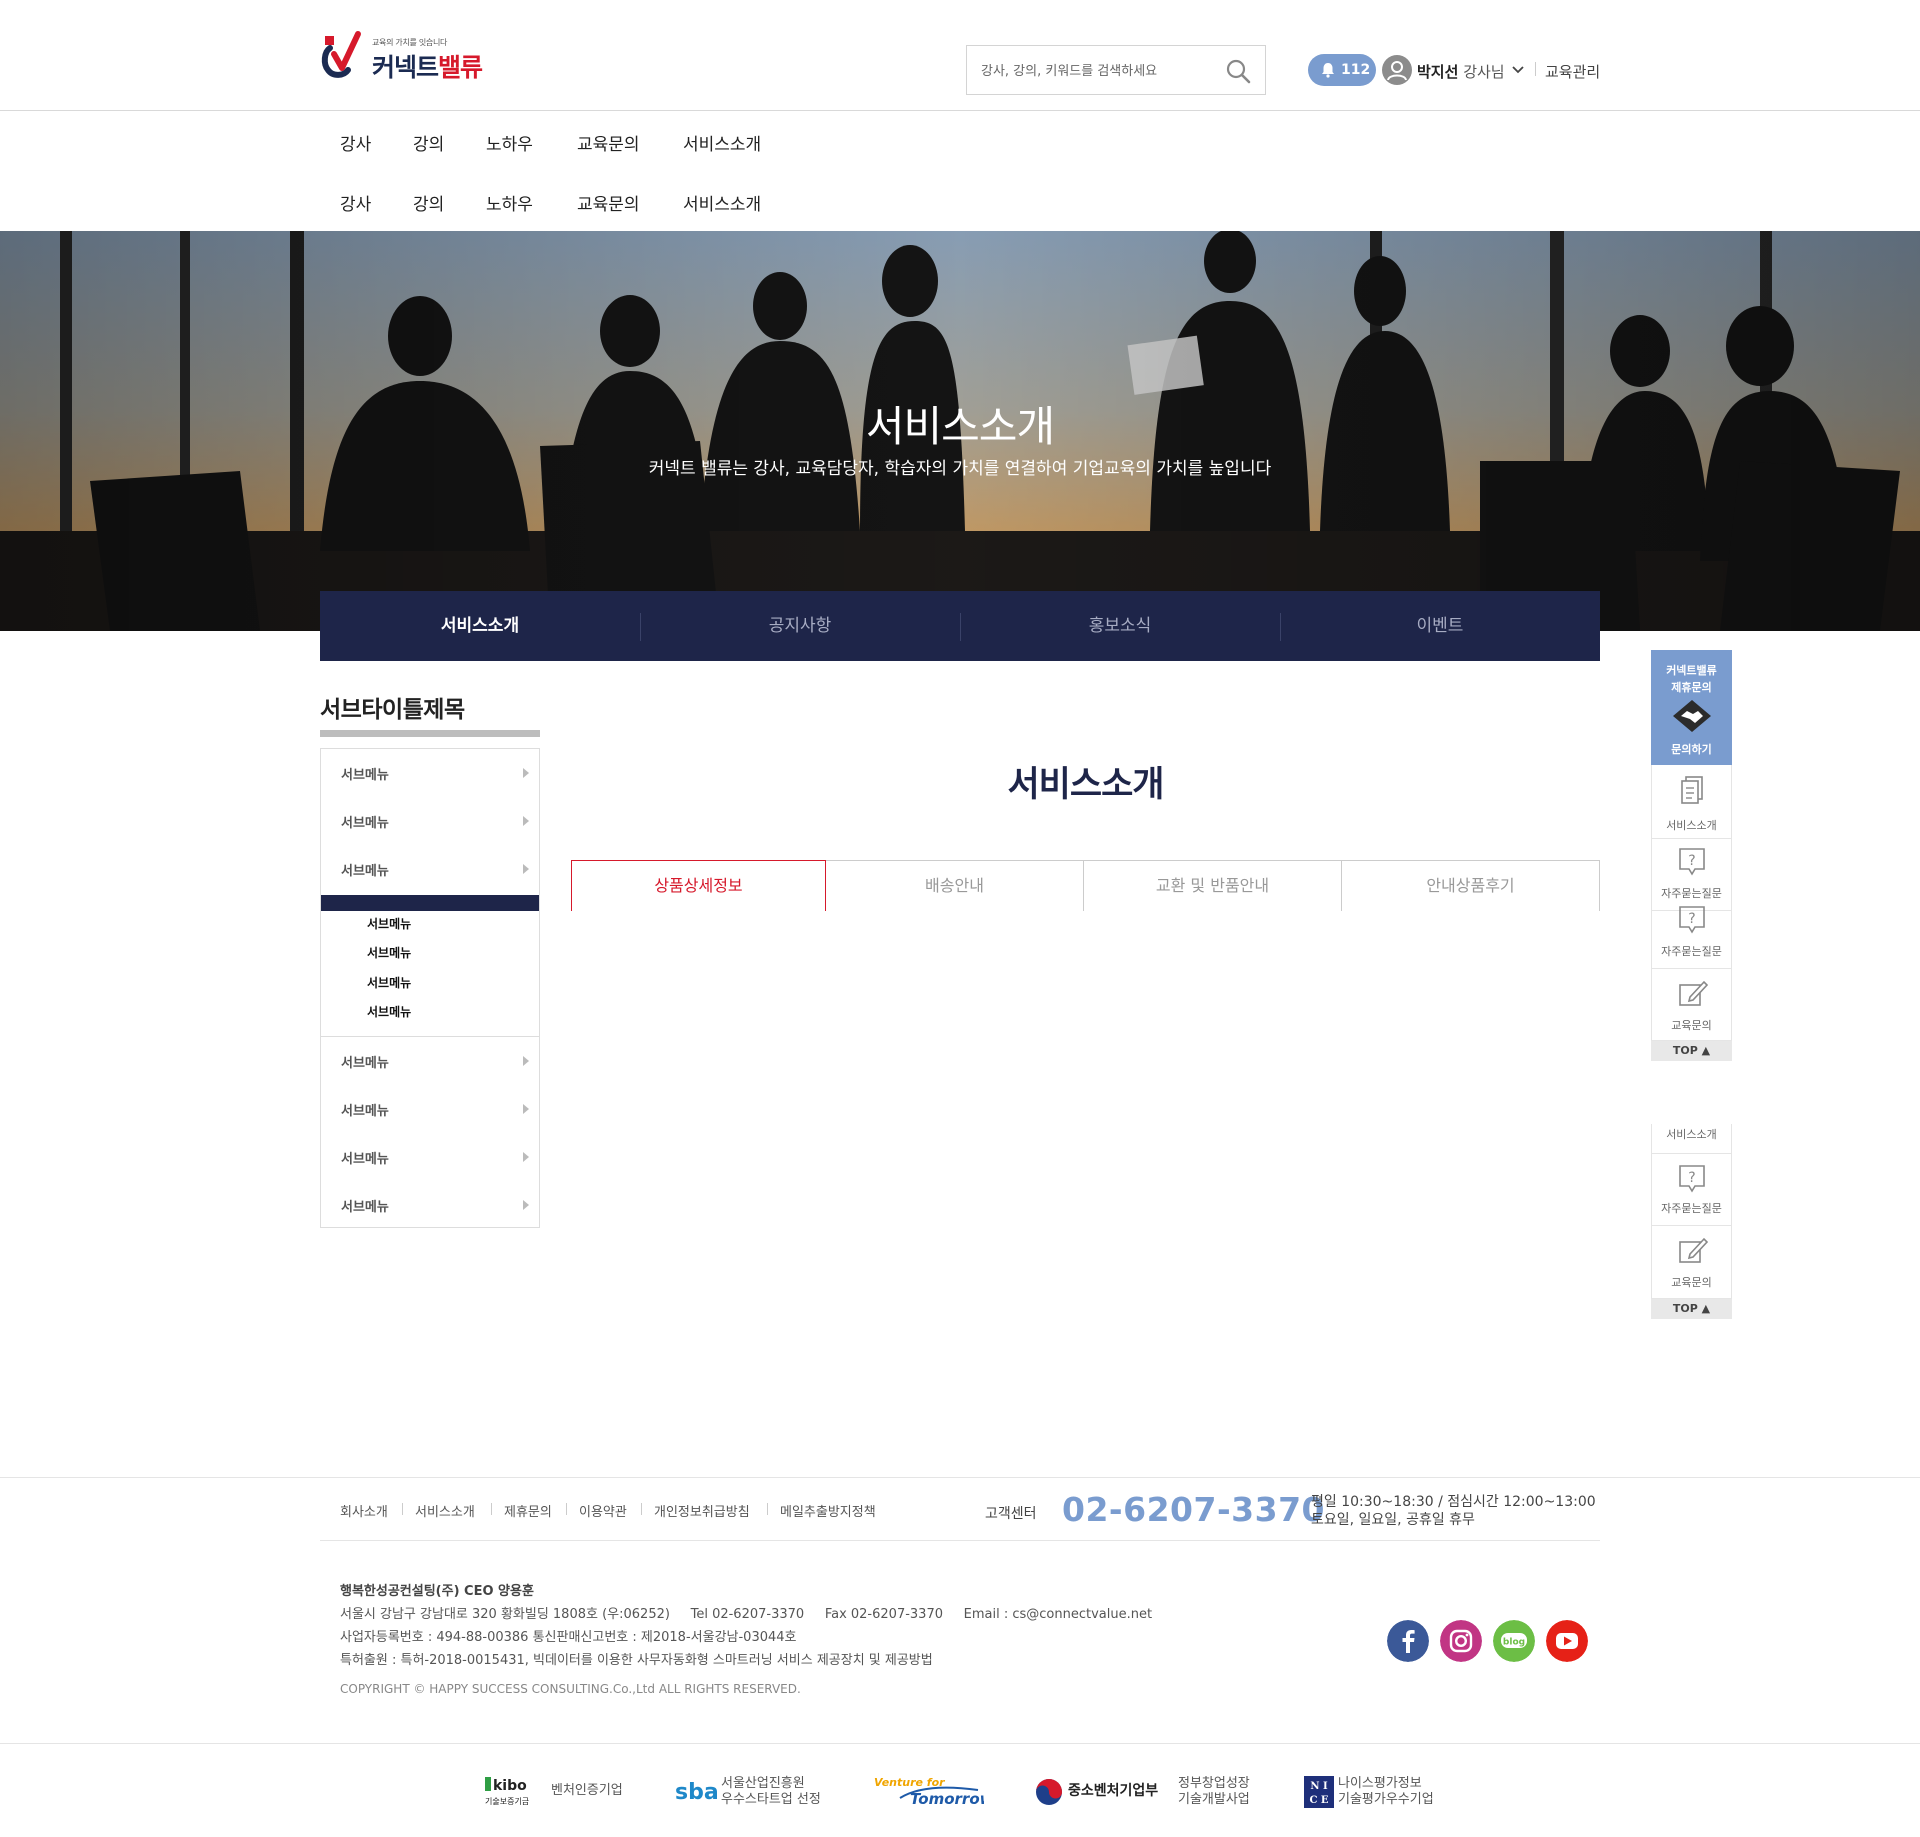  What do you see at coordinates (1518, 70) in the screenshot?
I see `chevron-down-icon` at bounding box center [1518, 70].